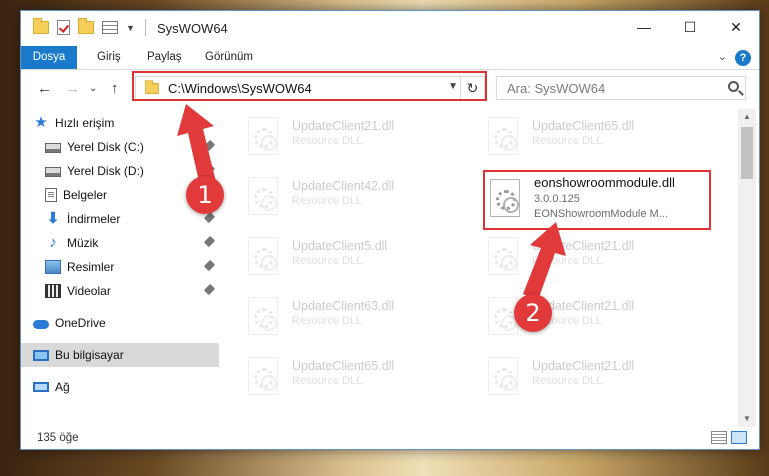 The image size is (769, 476). What do you see at coordinates (205, 195) in the screenshot?
I see `callout-step-1: 1` at bounding box center [205, 195].